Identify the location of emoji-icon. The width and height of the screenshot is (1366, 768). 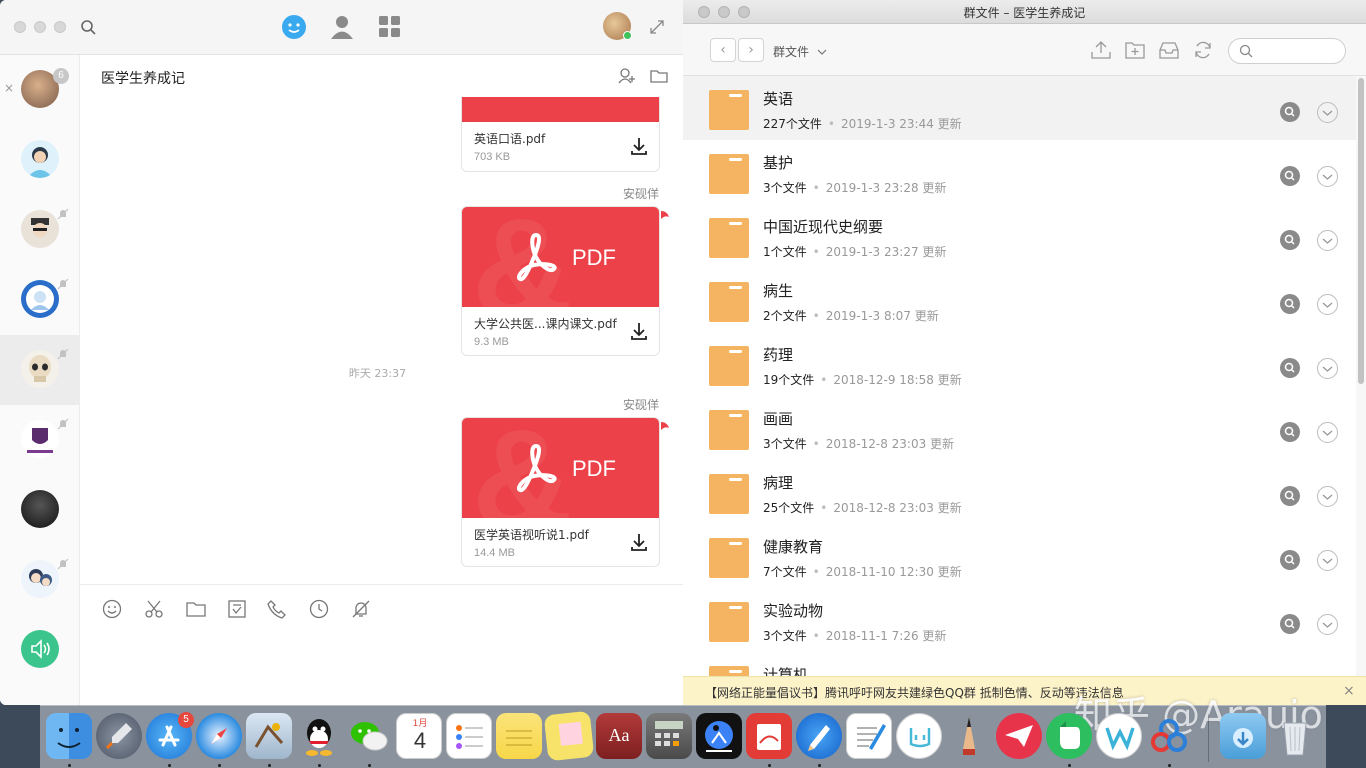
(112, 609).